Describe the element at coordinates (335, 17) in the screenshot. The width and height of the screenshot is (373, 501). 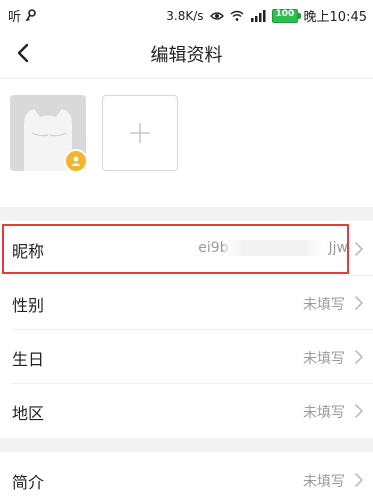
I see `clock: 晚上10:45` at that location.